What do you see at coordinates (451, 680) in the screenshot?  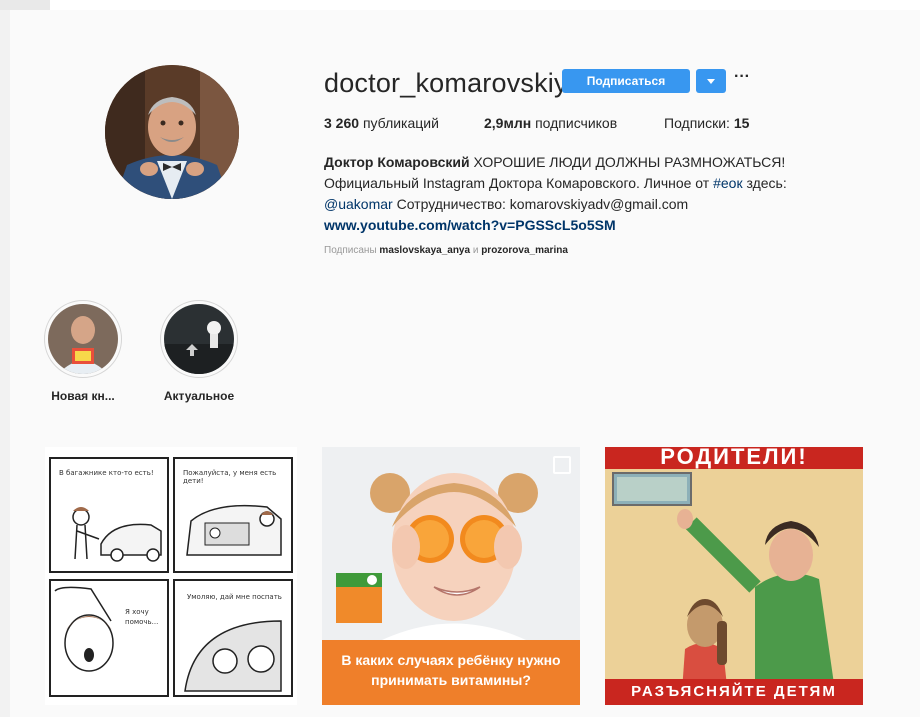 I see `caption-line-2: принимать витамины?` at bounding box center [451, 680].